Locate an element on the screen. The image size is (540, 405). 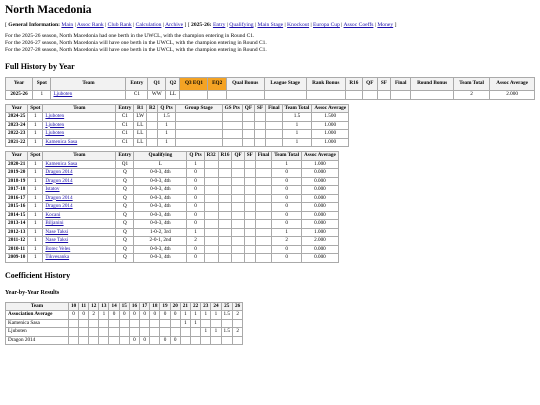
team-link: Biljanini is located at coordinates (54, 223).